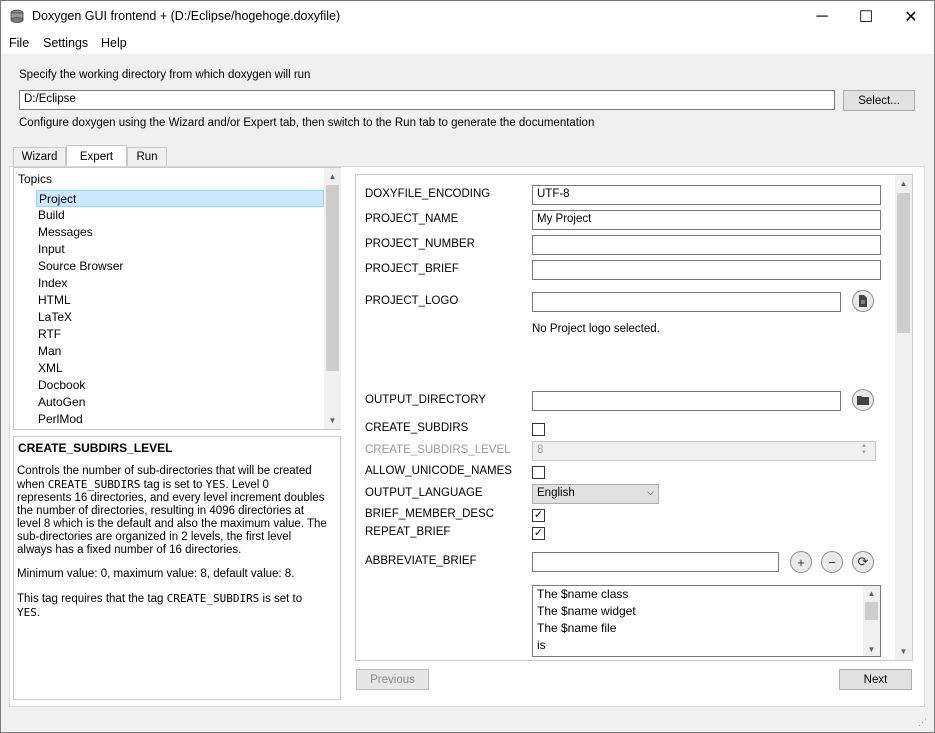 The height and width of the screenshot is (733, 935). Describe the element at coordinates (875, 679) in the screenshot. I see `next-button: Next` at that location.